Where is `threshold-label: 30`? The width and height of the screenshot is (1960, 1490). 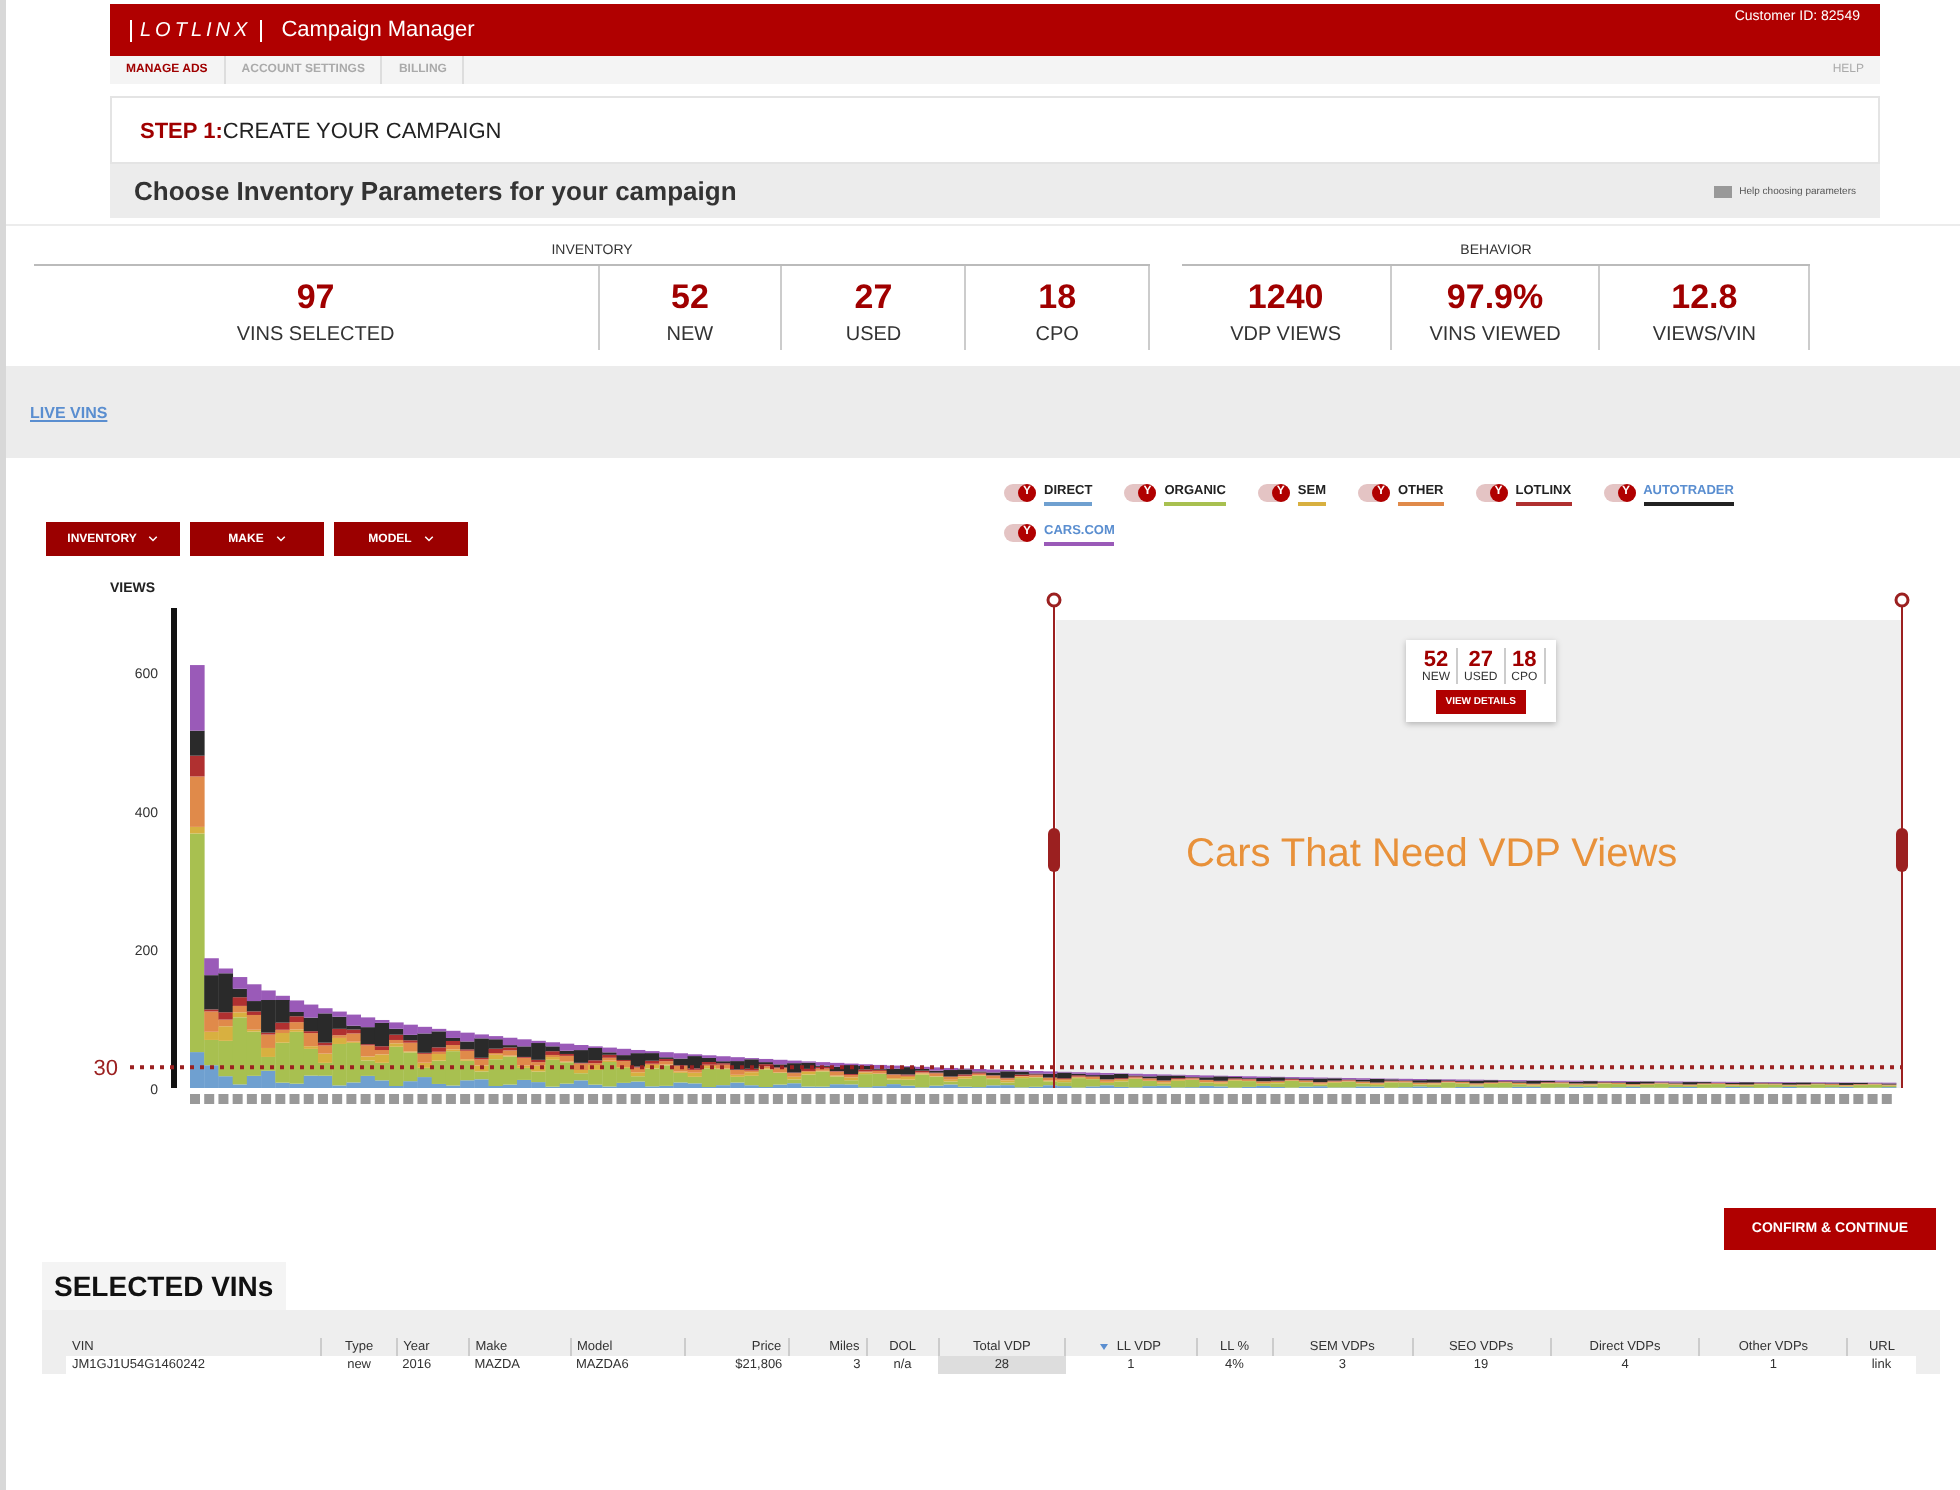 threshold-label: 30 is located at coordinates (105, 1069).